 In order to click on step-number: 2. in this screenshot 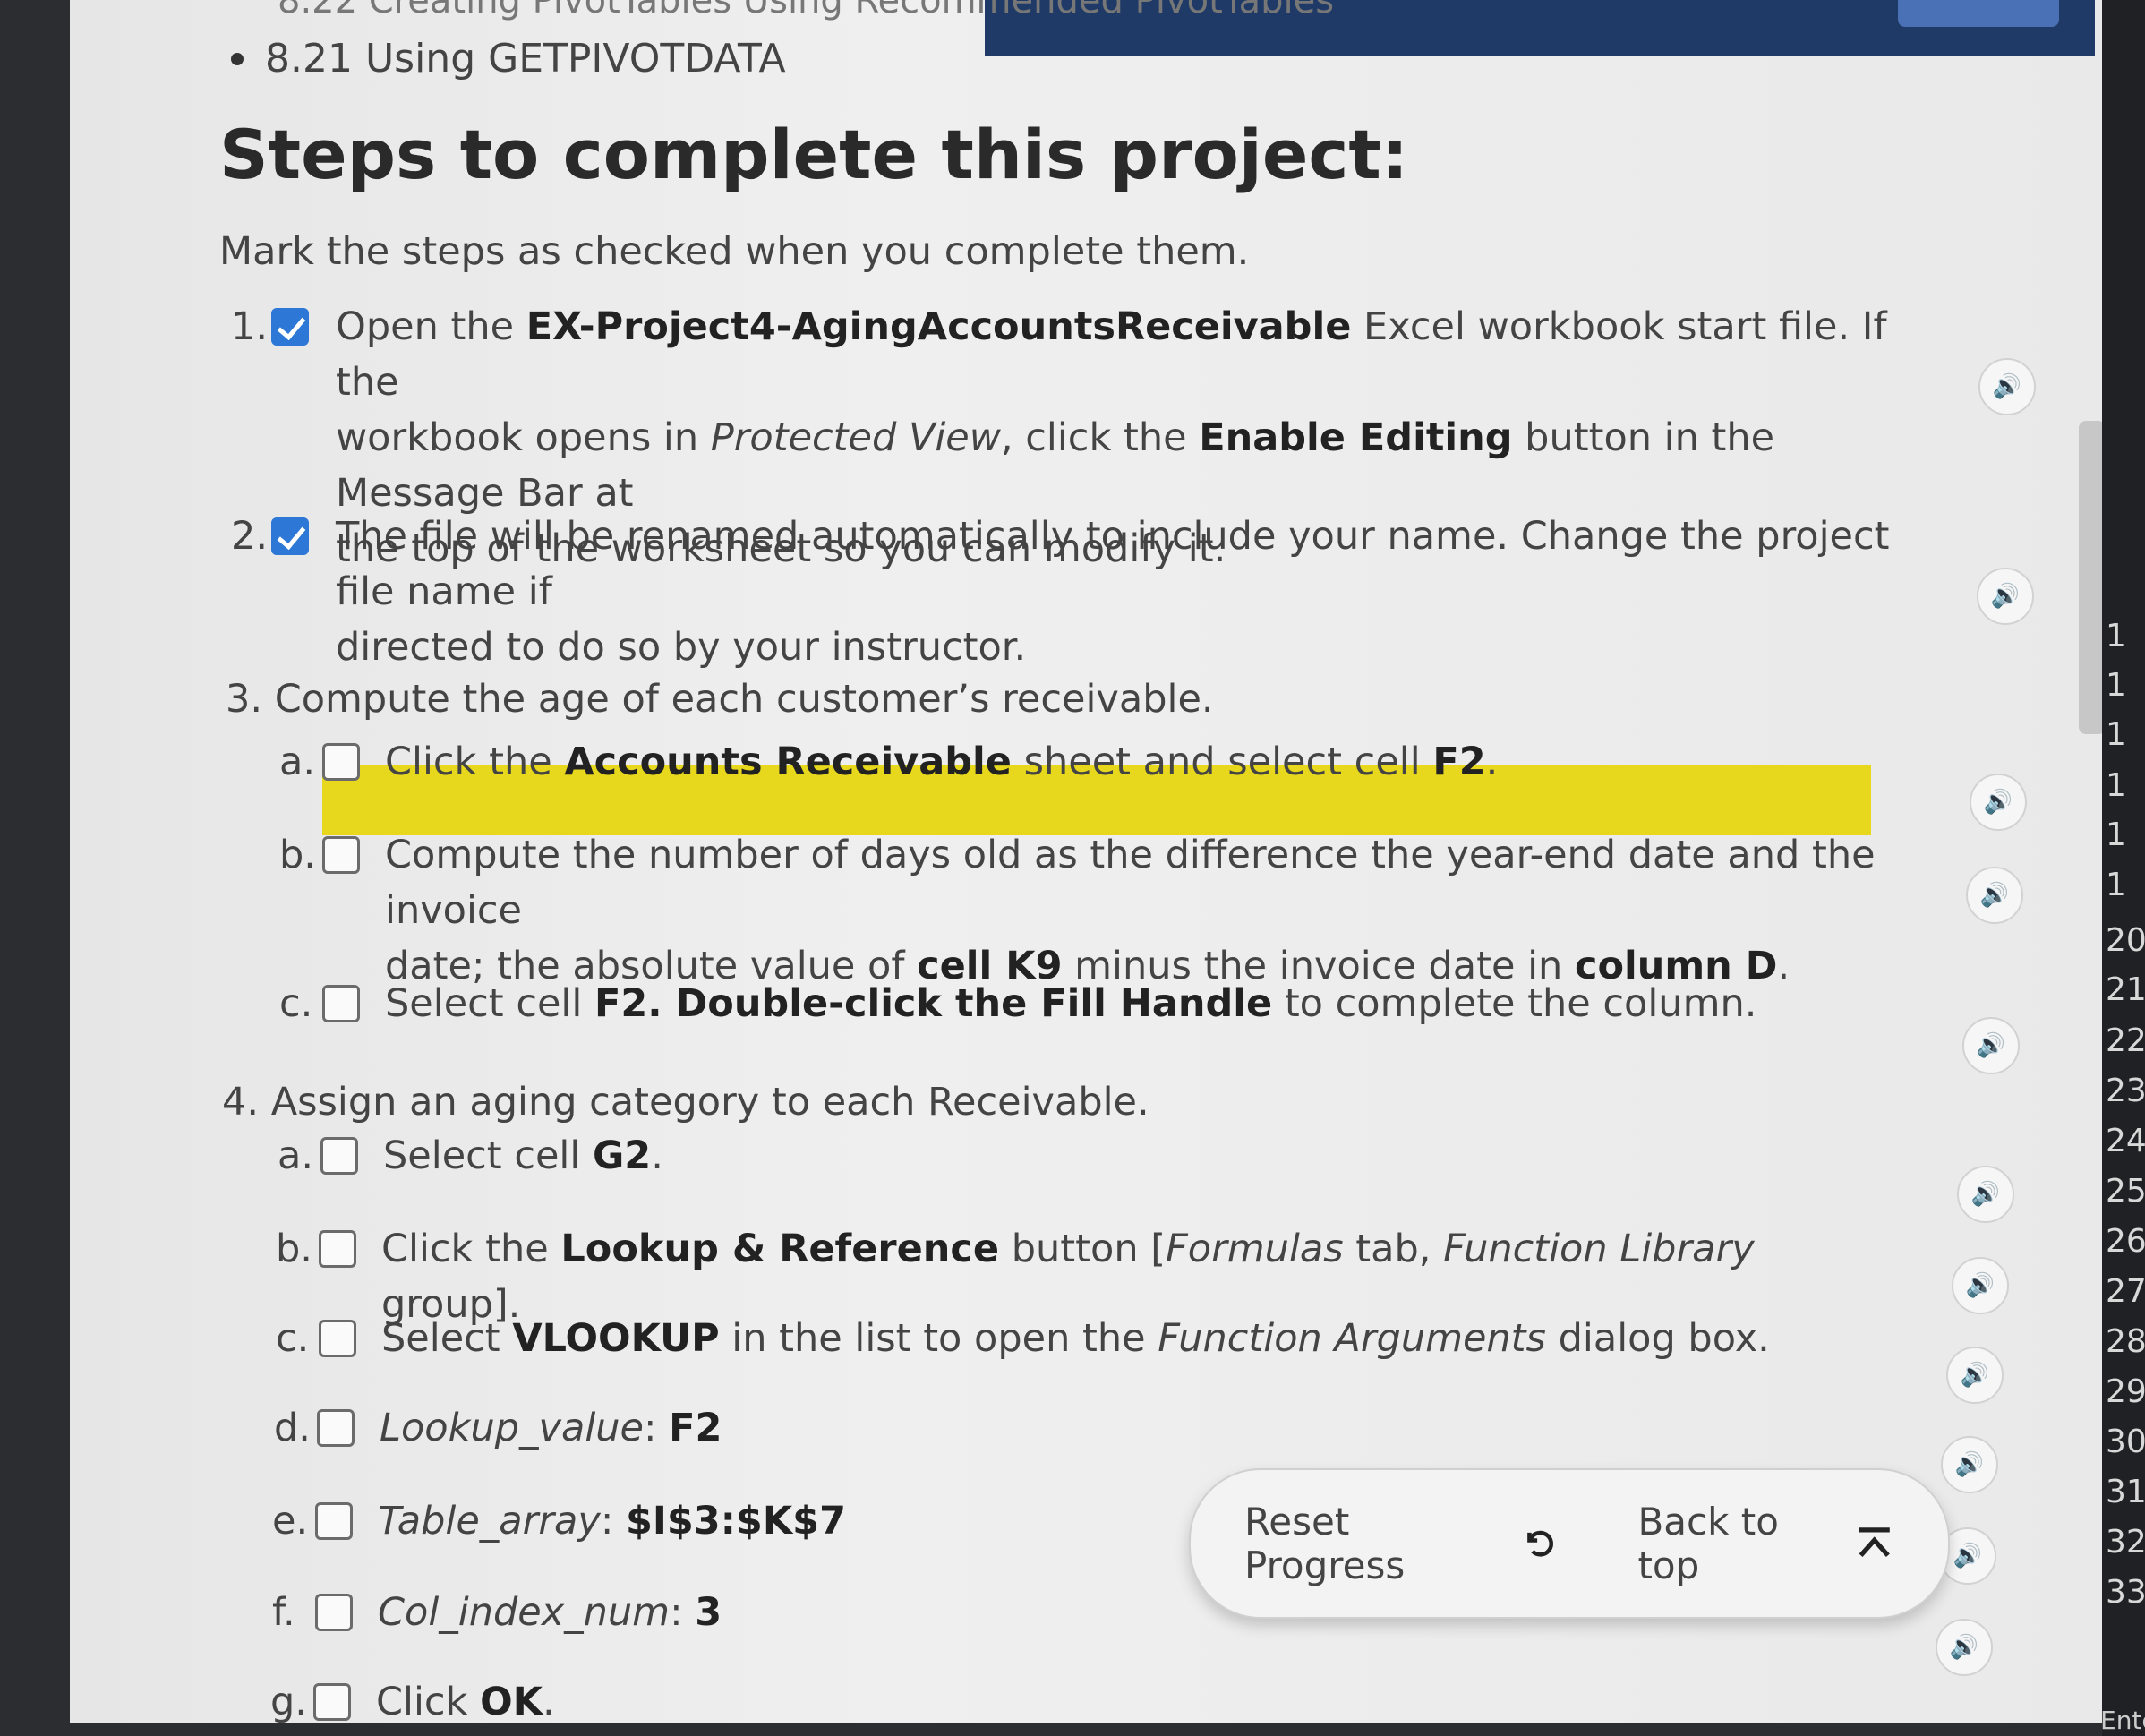, I will do `click(250, 536)`.